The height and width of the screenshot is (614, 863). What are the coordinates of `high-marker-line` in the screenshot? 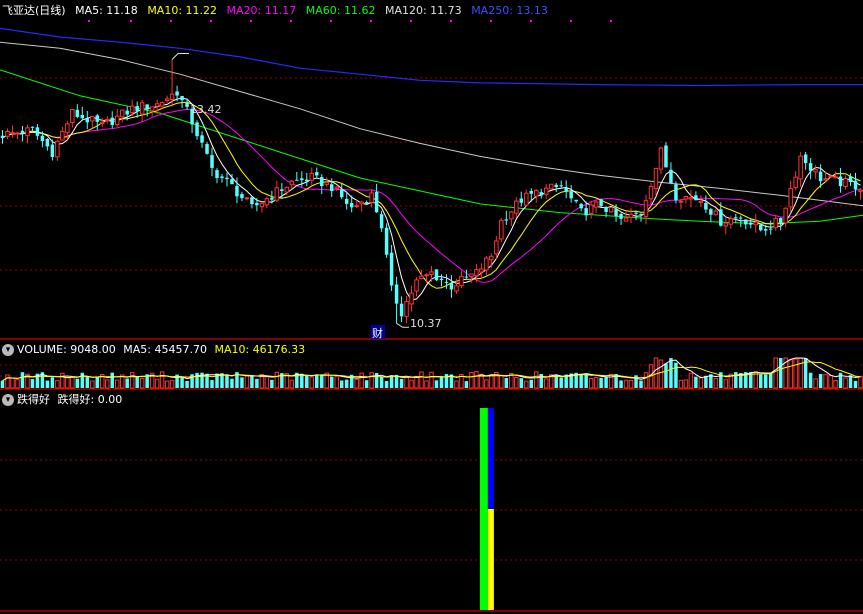 It's located at (180, 56).